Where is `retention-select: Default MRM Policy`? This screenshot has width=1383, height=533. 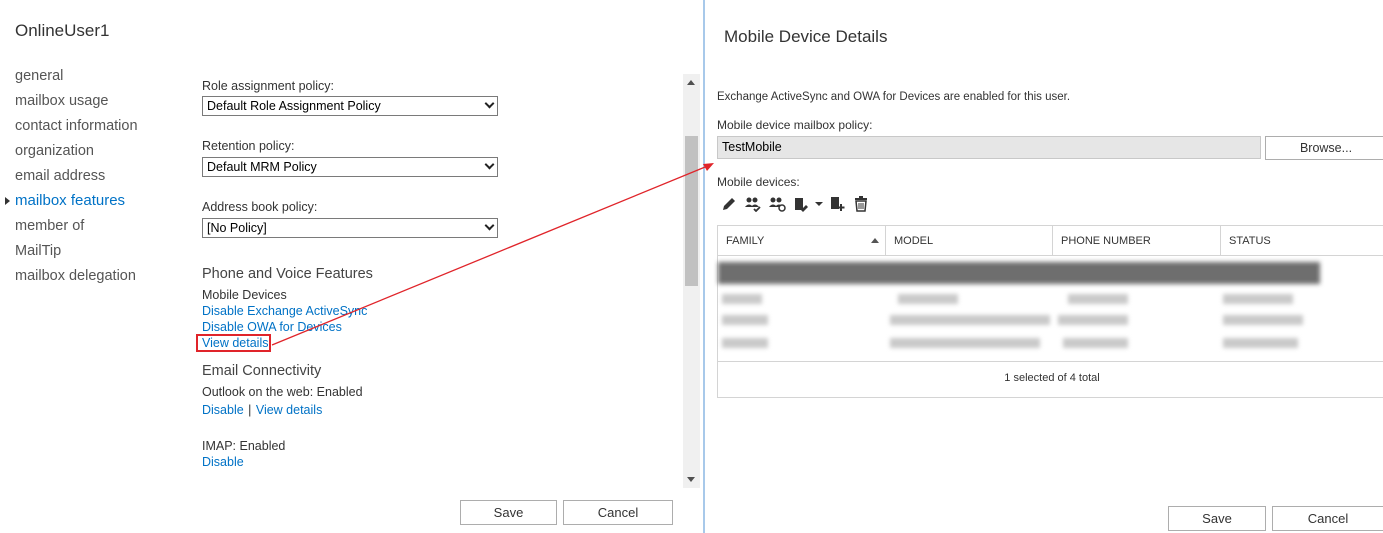
retention-select: Default MRM Policy is located at coordinates (350, 167).